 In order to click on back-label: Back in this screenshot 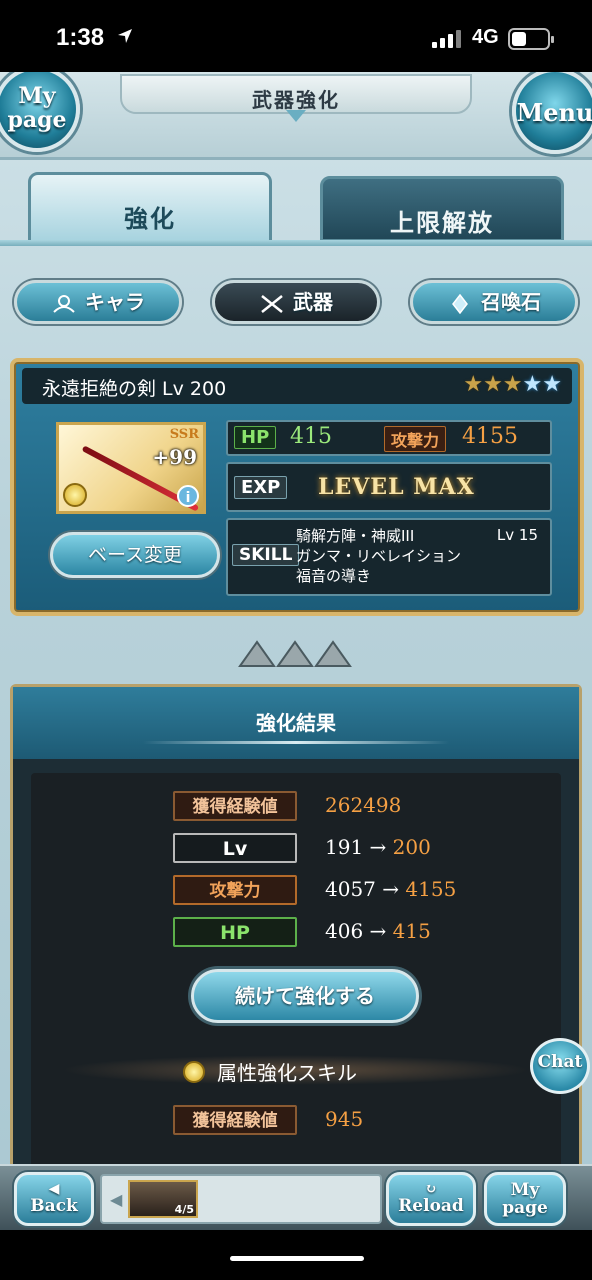, I will do `click(54, 1206)`.